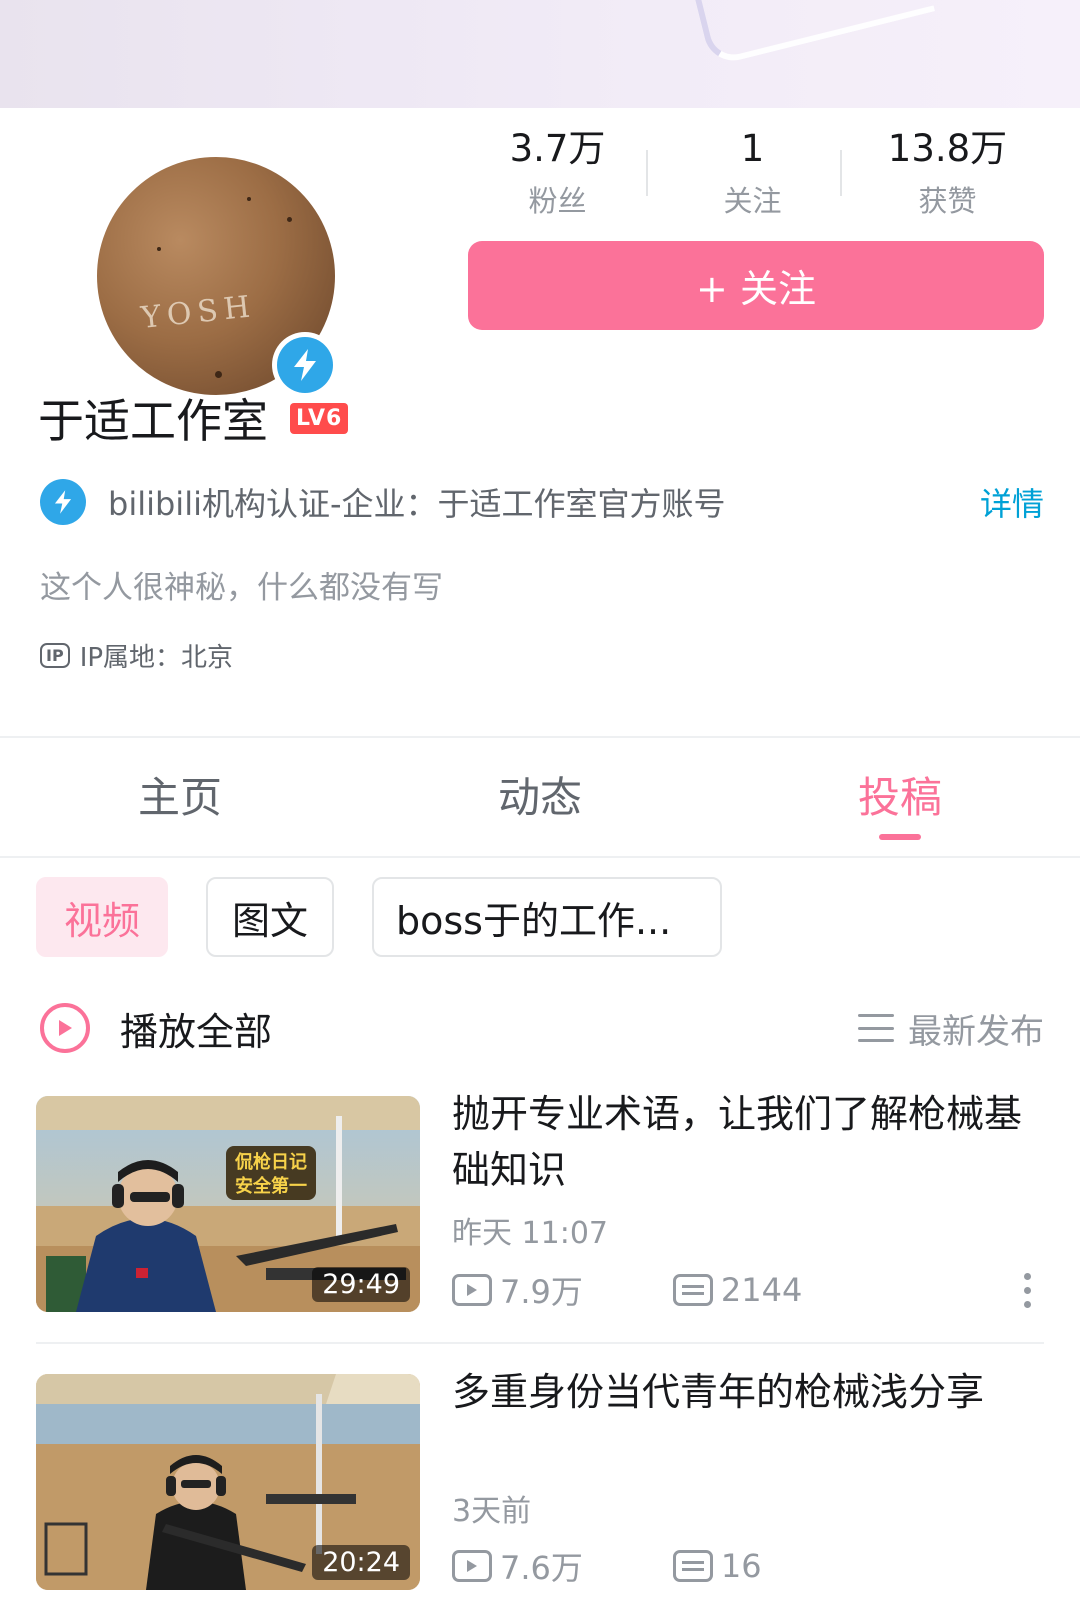  What do you see at coordinates (540, 54) in the screenshot?
I see `profile-banner` at bounding box center [540, 54].